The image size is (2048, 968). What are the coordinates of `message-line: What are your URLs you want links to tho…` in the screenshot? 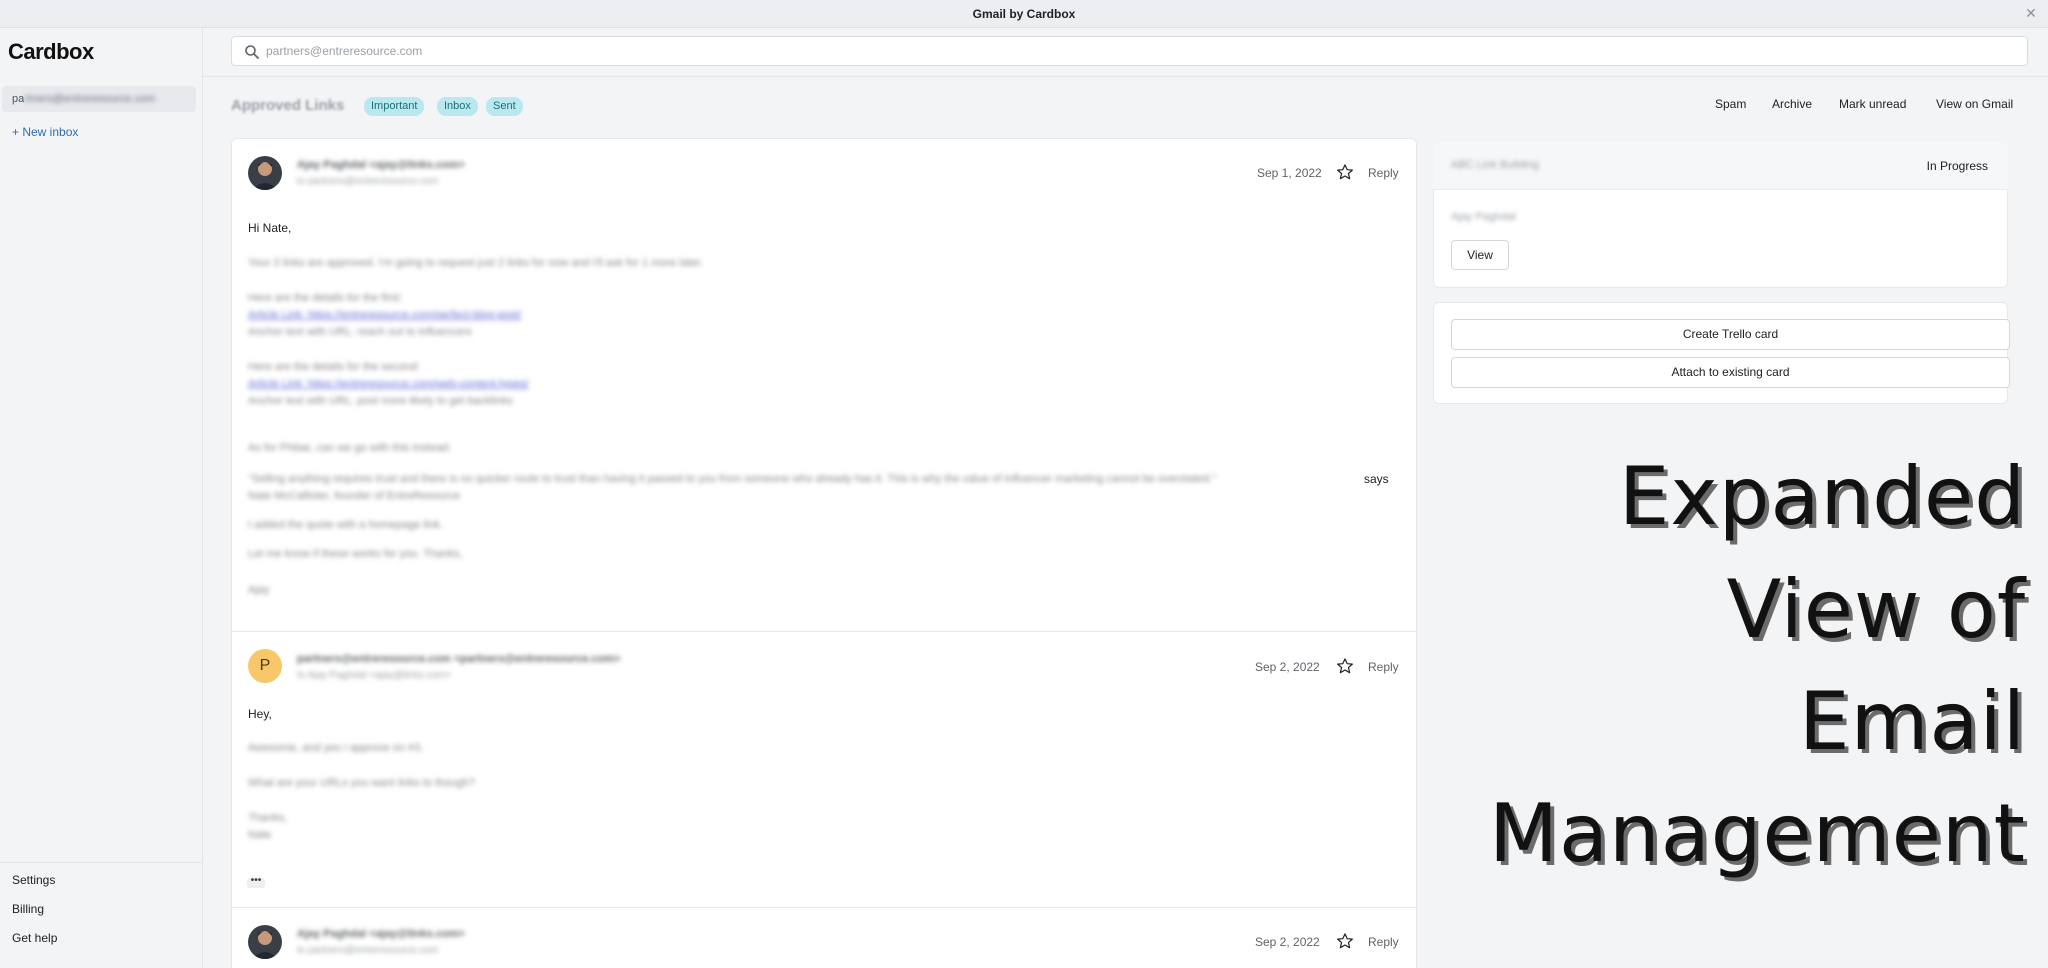 It's located at (361, 783).